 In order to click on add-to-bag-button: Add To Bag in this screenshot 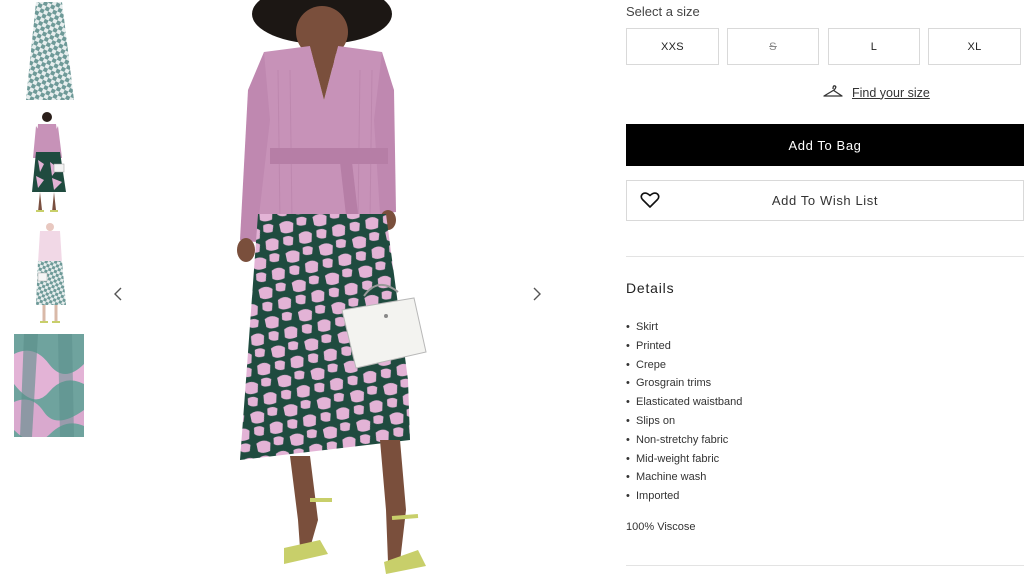, I will do `click(825, 145)`.